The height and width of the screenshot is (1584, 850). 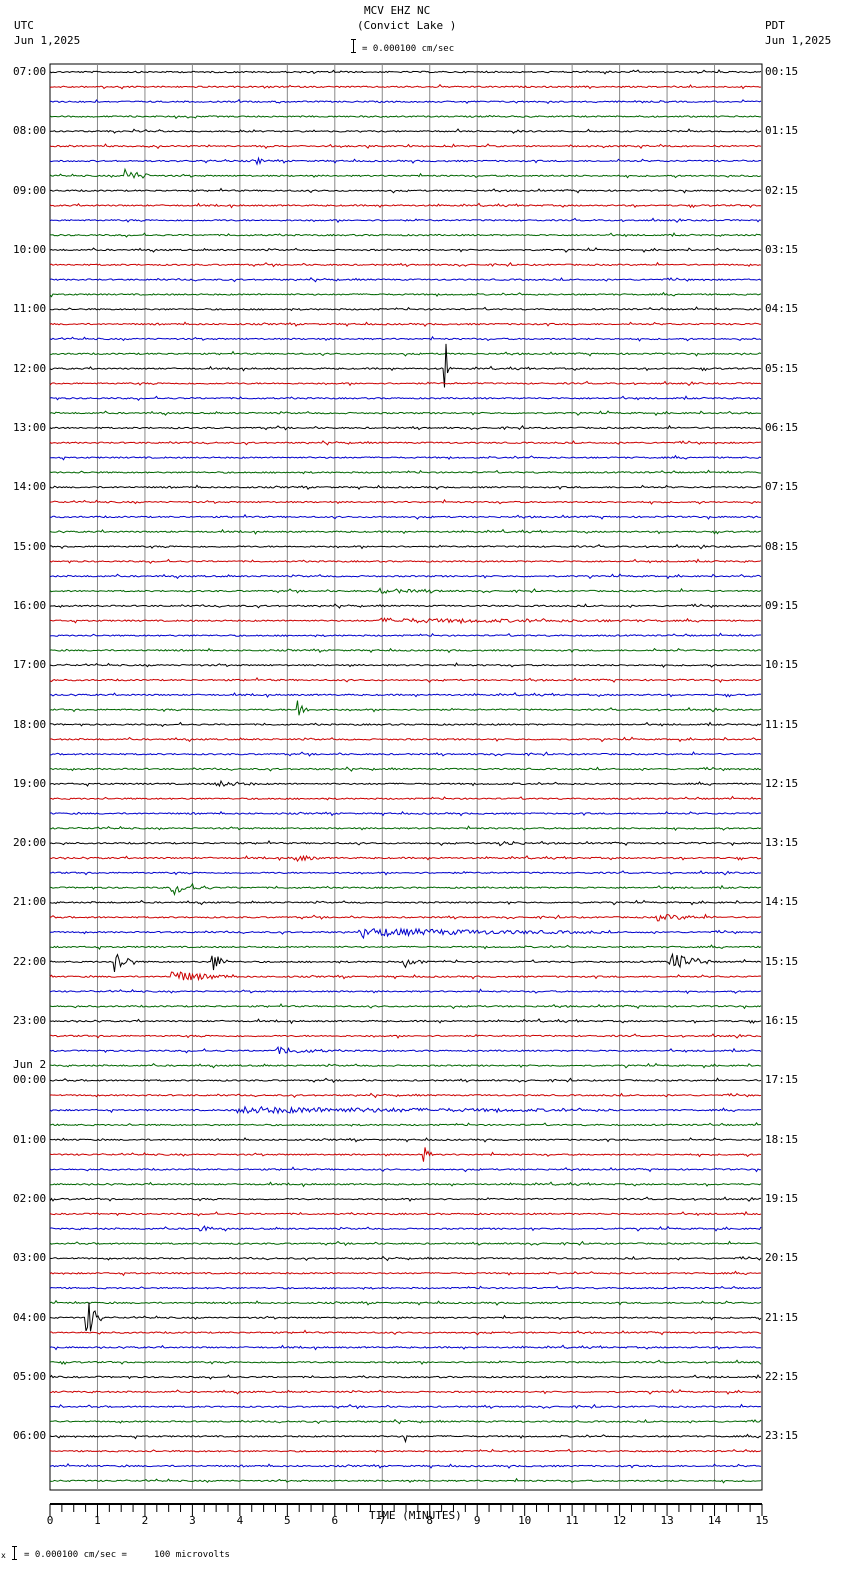 I want to click on pdt-hour-label: 07:15, so click(x=782, y=487).